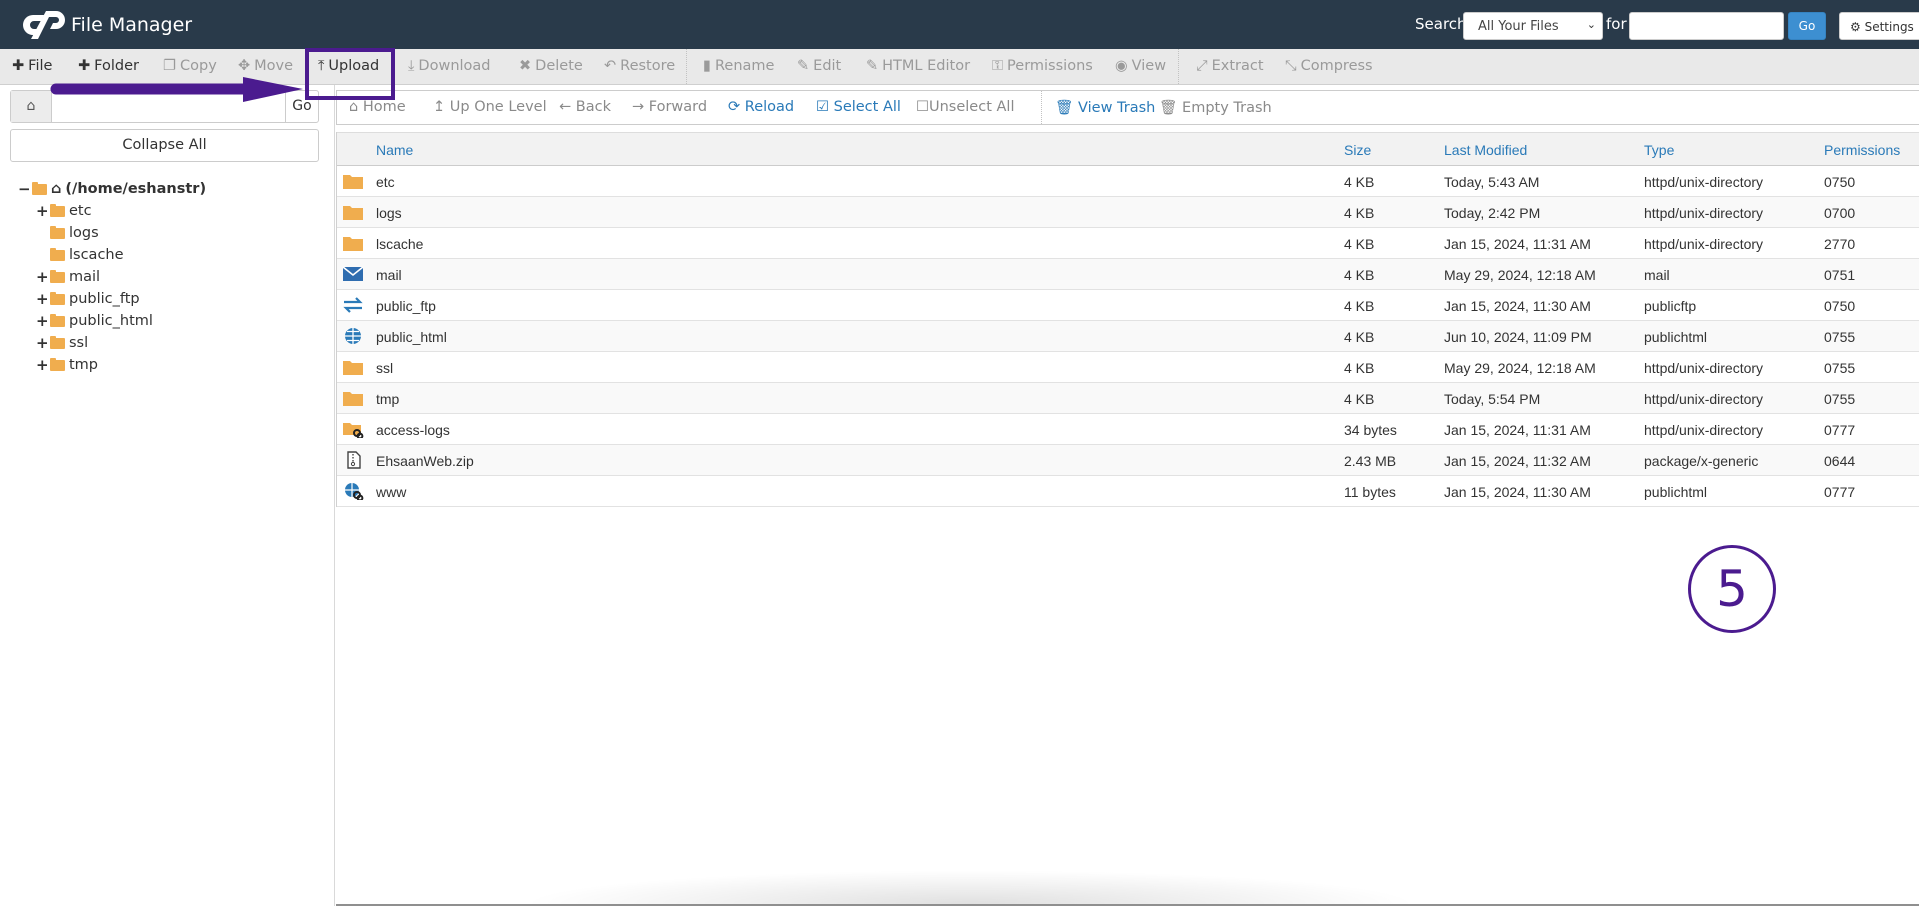 The height and width of the screenshot is (906, 1919). Describe the element at coordinates (1659, 150) in the screenshot. I see `column-header-type: Type` at that location.